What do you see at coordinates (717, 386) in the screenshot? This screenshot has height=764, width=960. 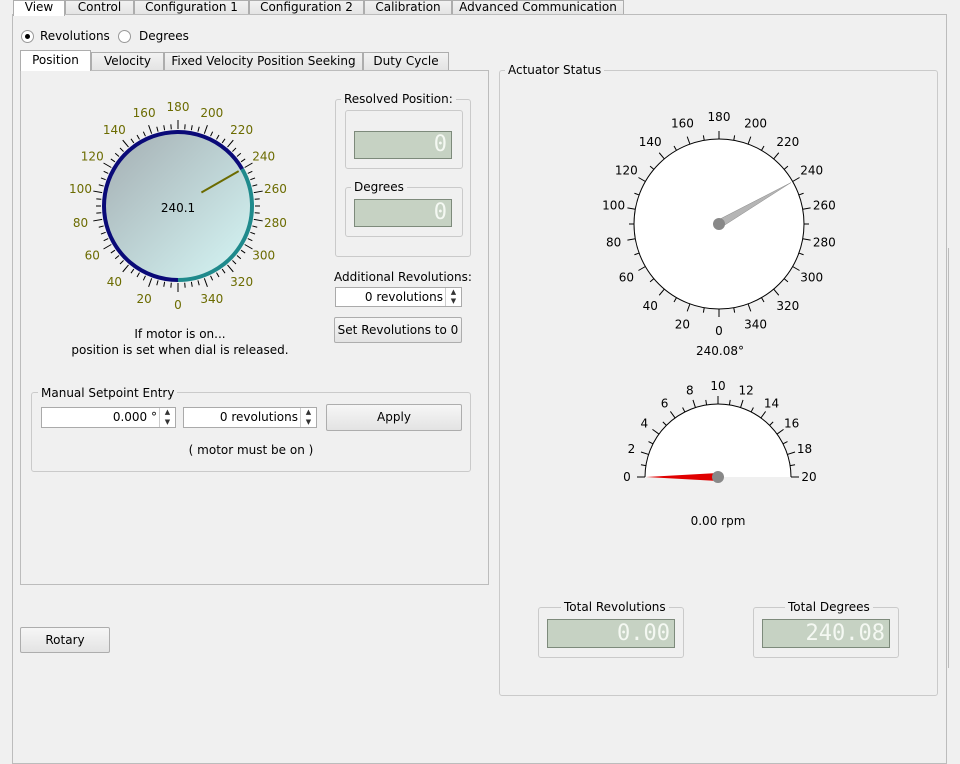 I see `speed-gauge-tick-label: 10` at bounding box center [717, 386].